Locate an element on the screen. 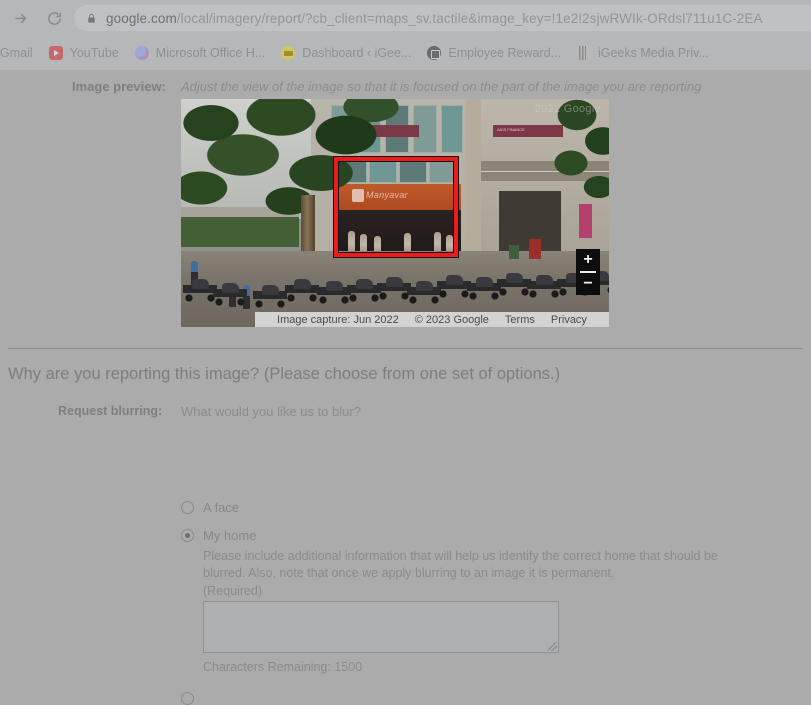  textarea-resize-handle is located at coordinates (552, 646).